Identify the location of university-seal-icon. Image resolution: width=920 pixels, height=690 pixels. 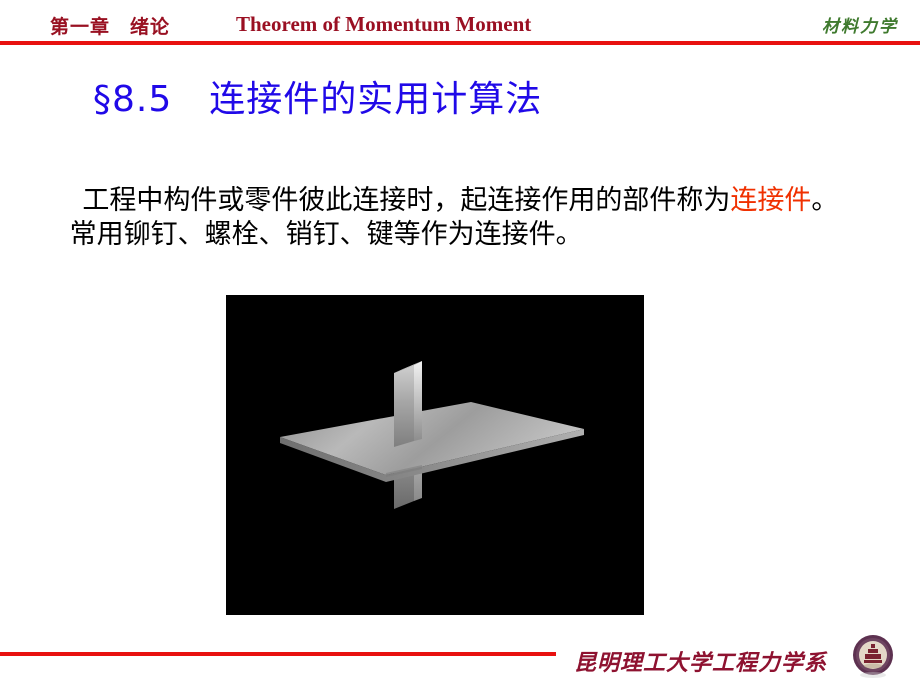
(873, 656).